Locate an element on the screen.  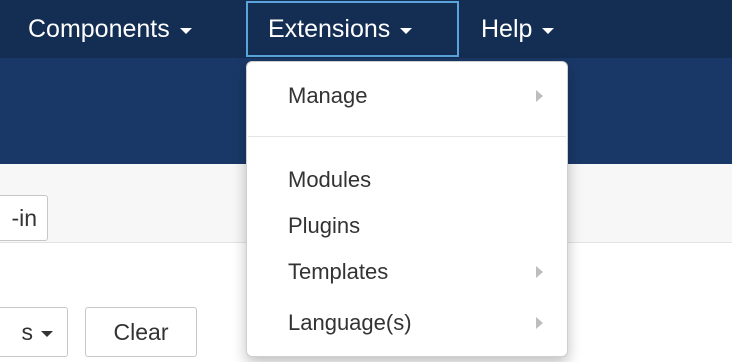
menu-item-label: Modules is located at coordinates (330, 179).